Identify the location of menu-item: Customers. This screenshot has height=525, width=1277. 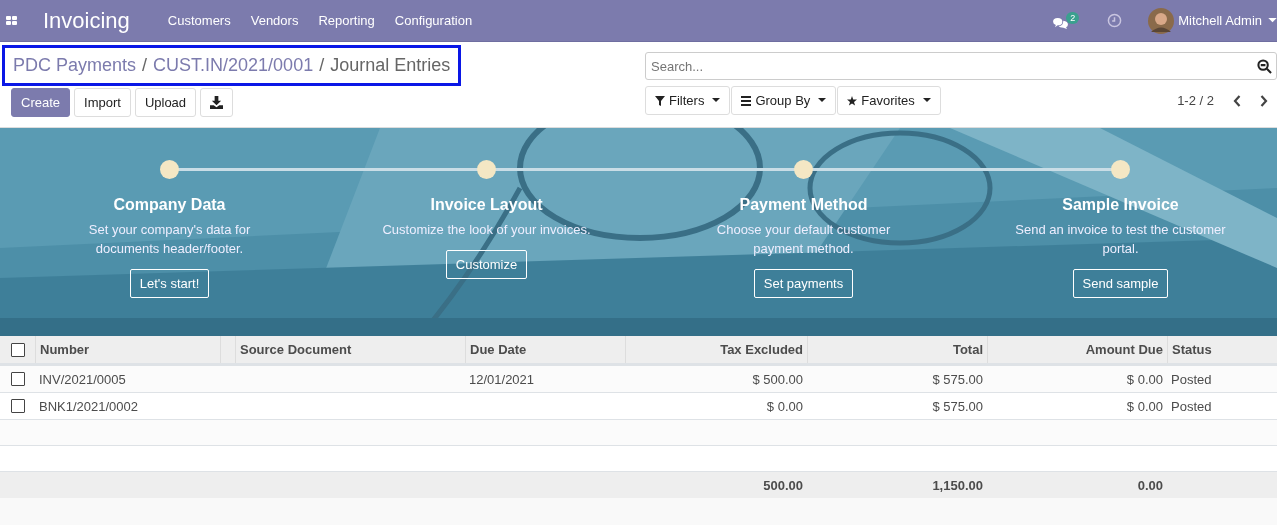
(199, 20).